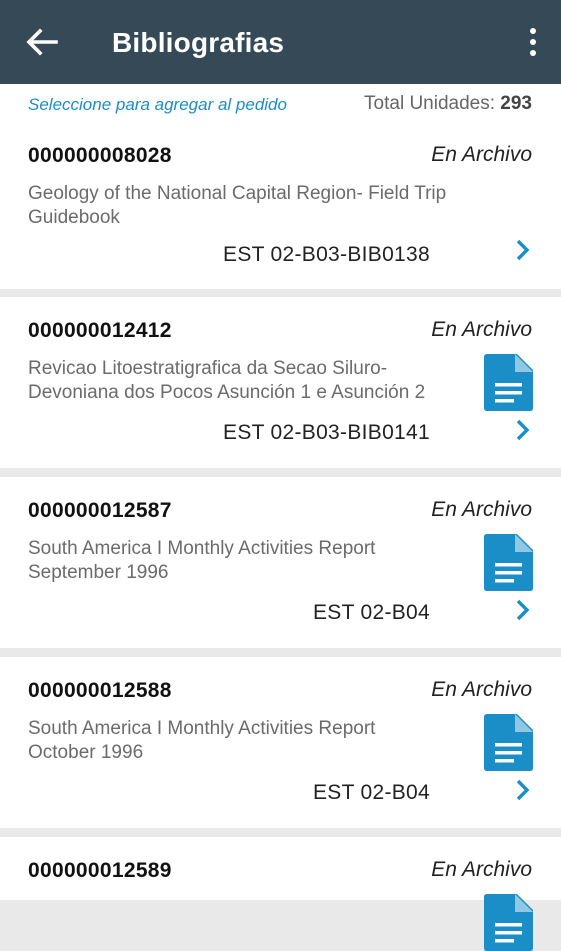 The height and width of the screenshot is (951, 561). Describe the element at coordinates (100, 155) in the screenshot. I see `item-code: 000000008028` at that location.